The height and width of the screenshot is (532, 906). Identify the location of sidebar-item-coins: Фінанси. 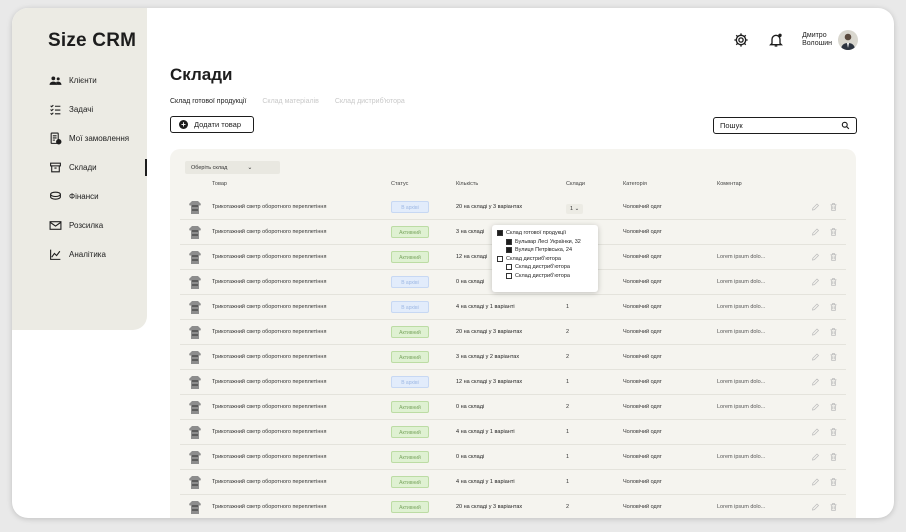
(97, 196).